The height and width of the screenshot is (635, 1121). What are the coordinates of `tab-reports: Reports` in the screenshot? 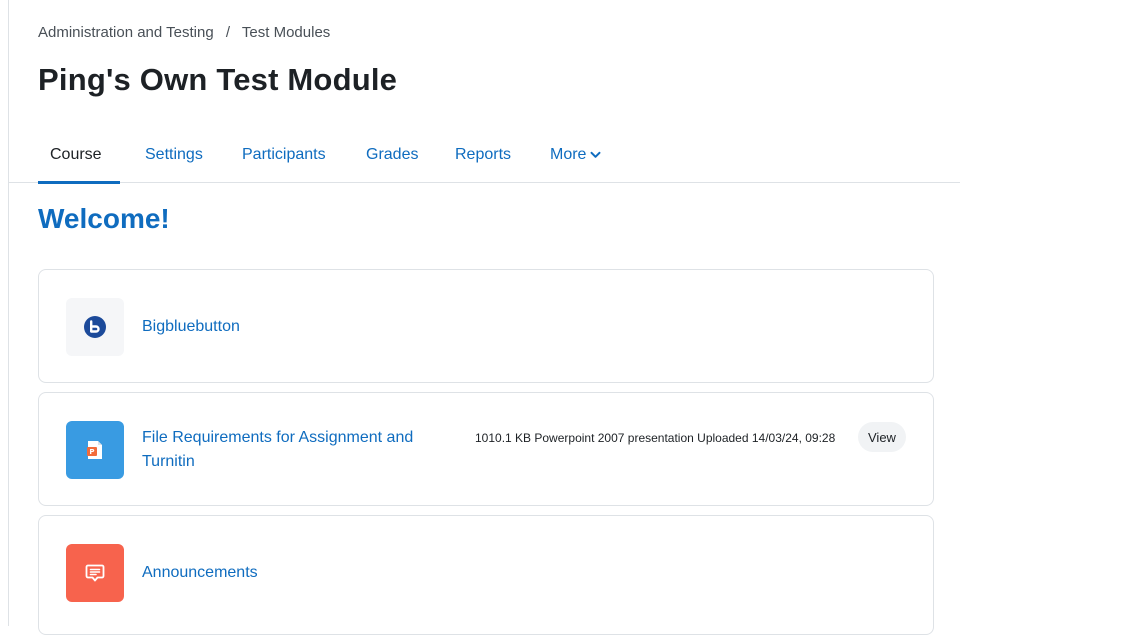 It's located at (483, 154).